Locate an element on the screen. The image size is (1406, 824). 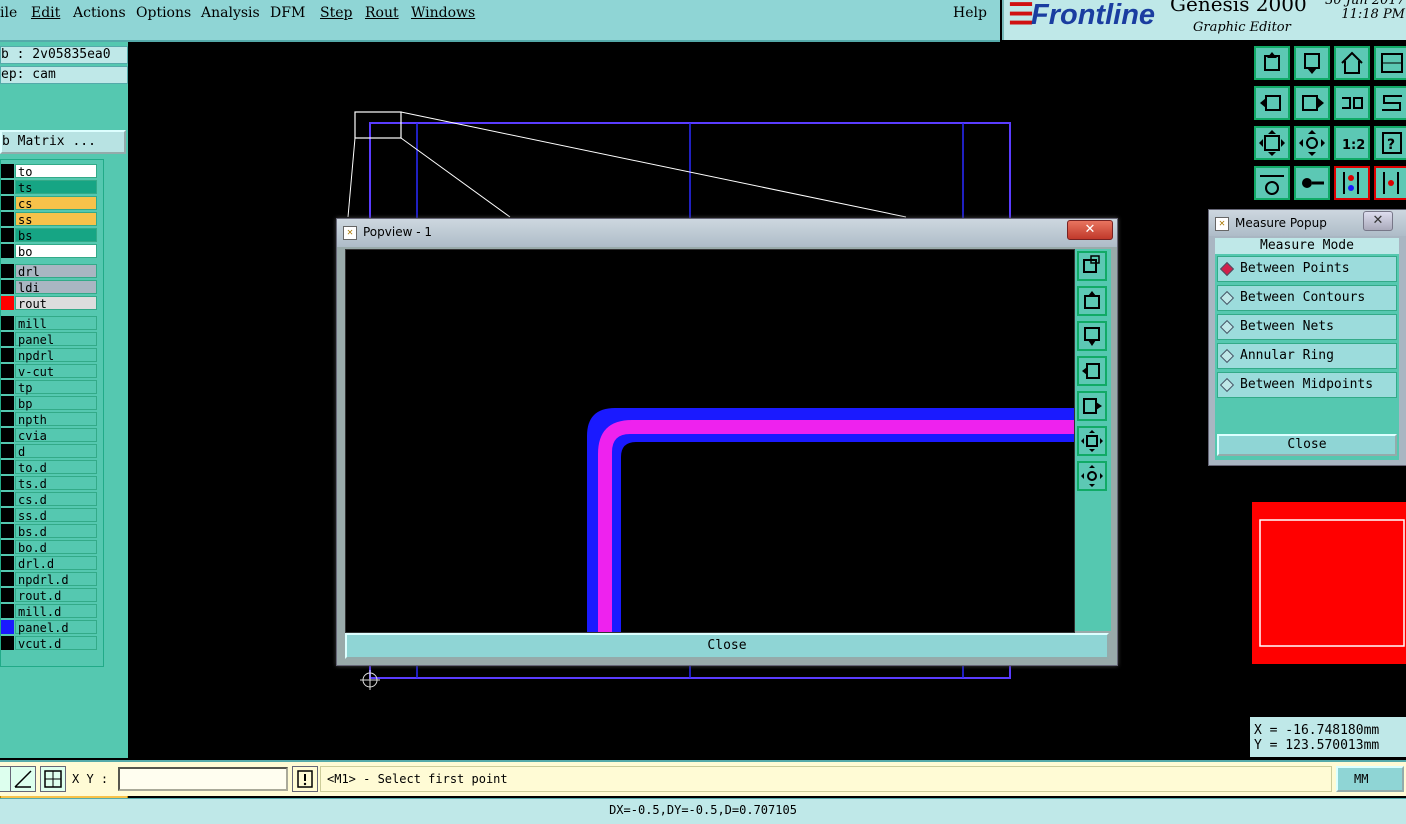
popview-close-button: Close is located at coordinates (727, 646).